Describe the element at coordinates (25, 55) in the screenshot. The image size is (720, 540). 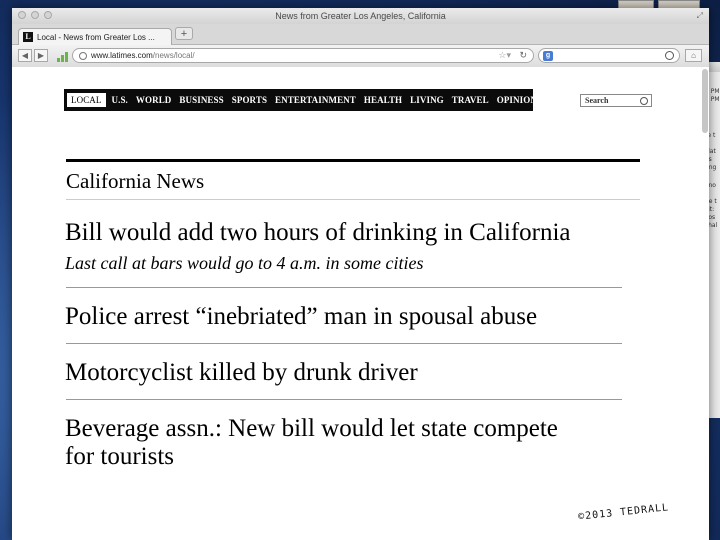
I see `back-button: ◀` at that location.